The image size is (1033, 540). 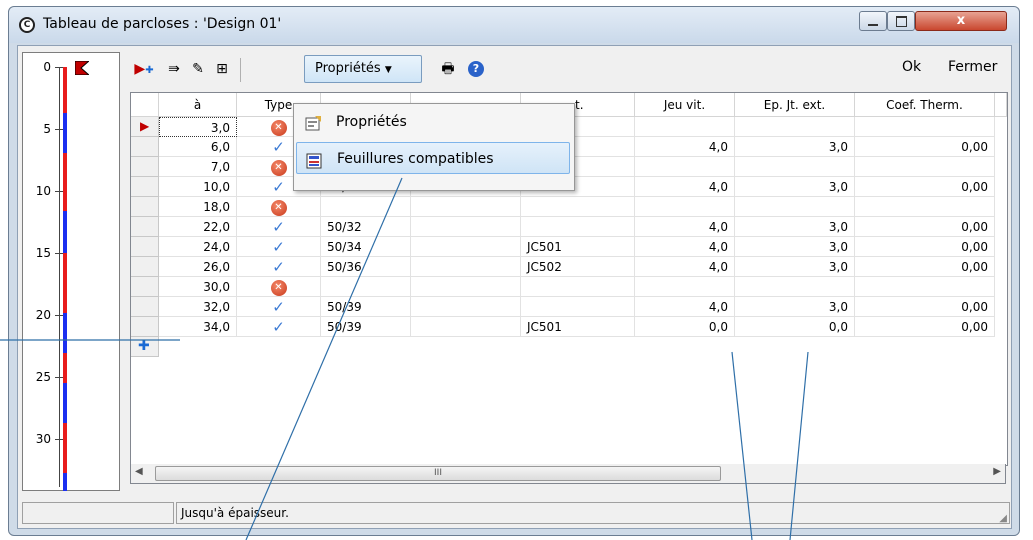 I want to click on ok-button: Ok, so click(x=911, y=67).